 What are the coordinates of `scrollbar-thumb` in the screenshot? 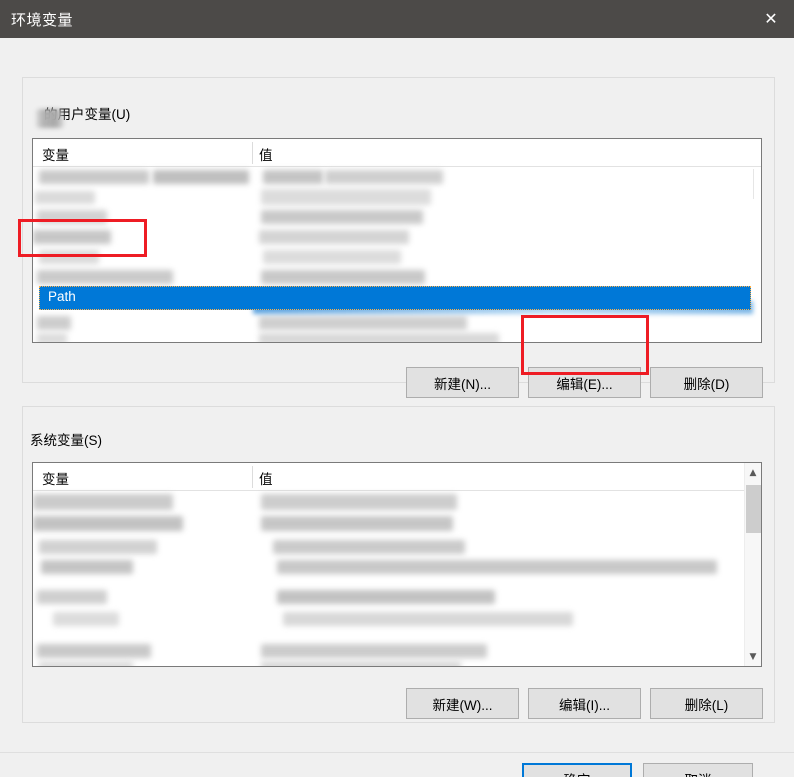 It's located at (753, 509).